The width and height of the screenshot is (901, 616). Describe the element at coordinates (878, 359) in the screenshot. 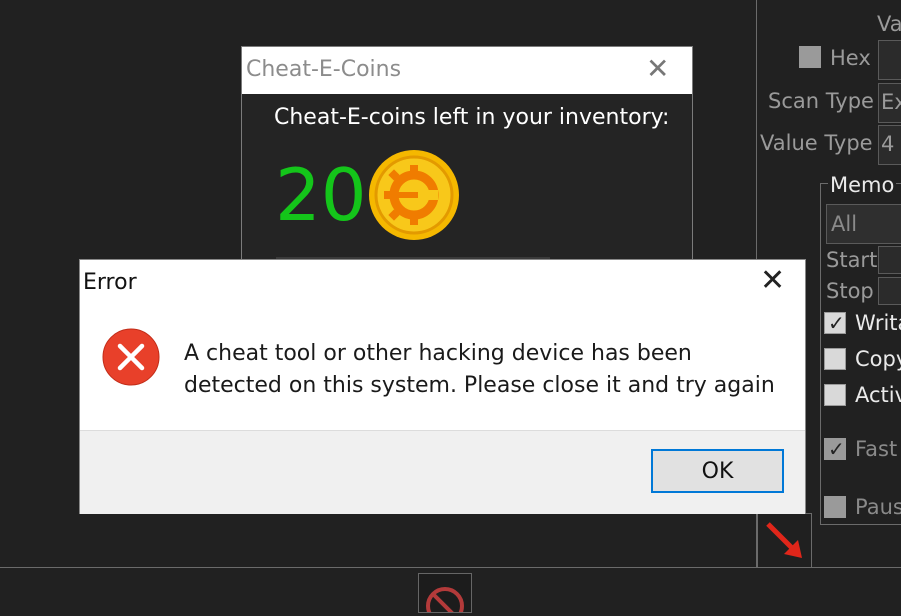

I see `copy-on-write-label: Copy` at that location.